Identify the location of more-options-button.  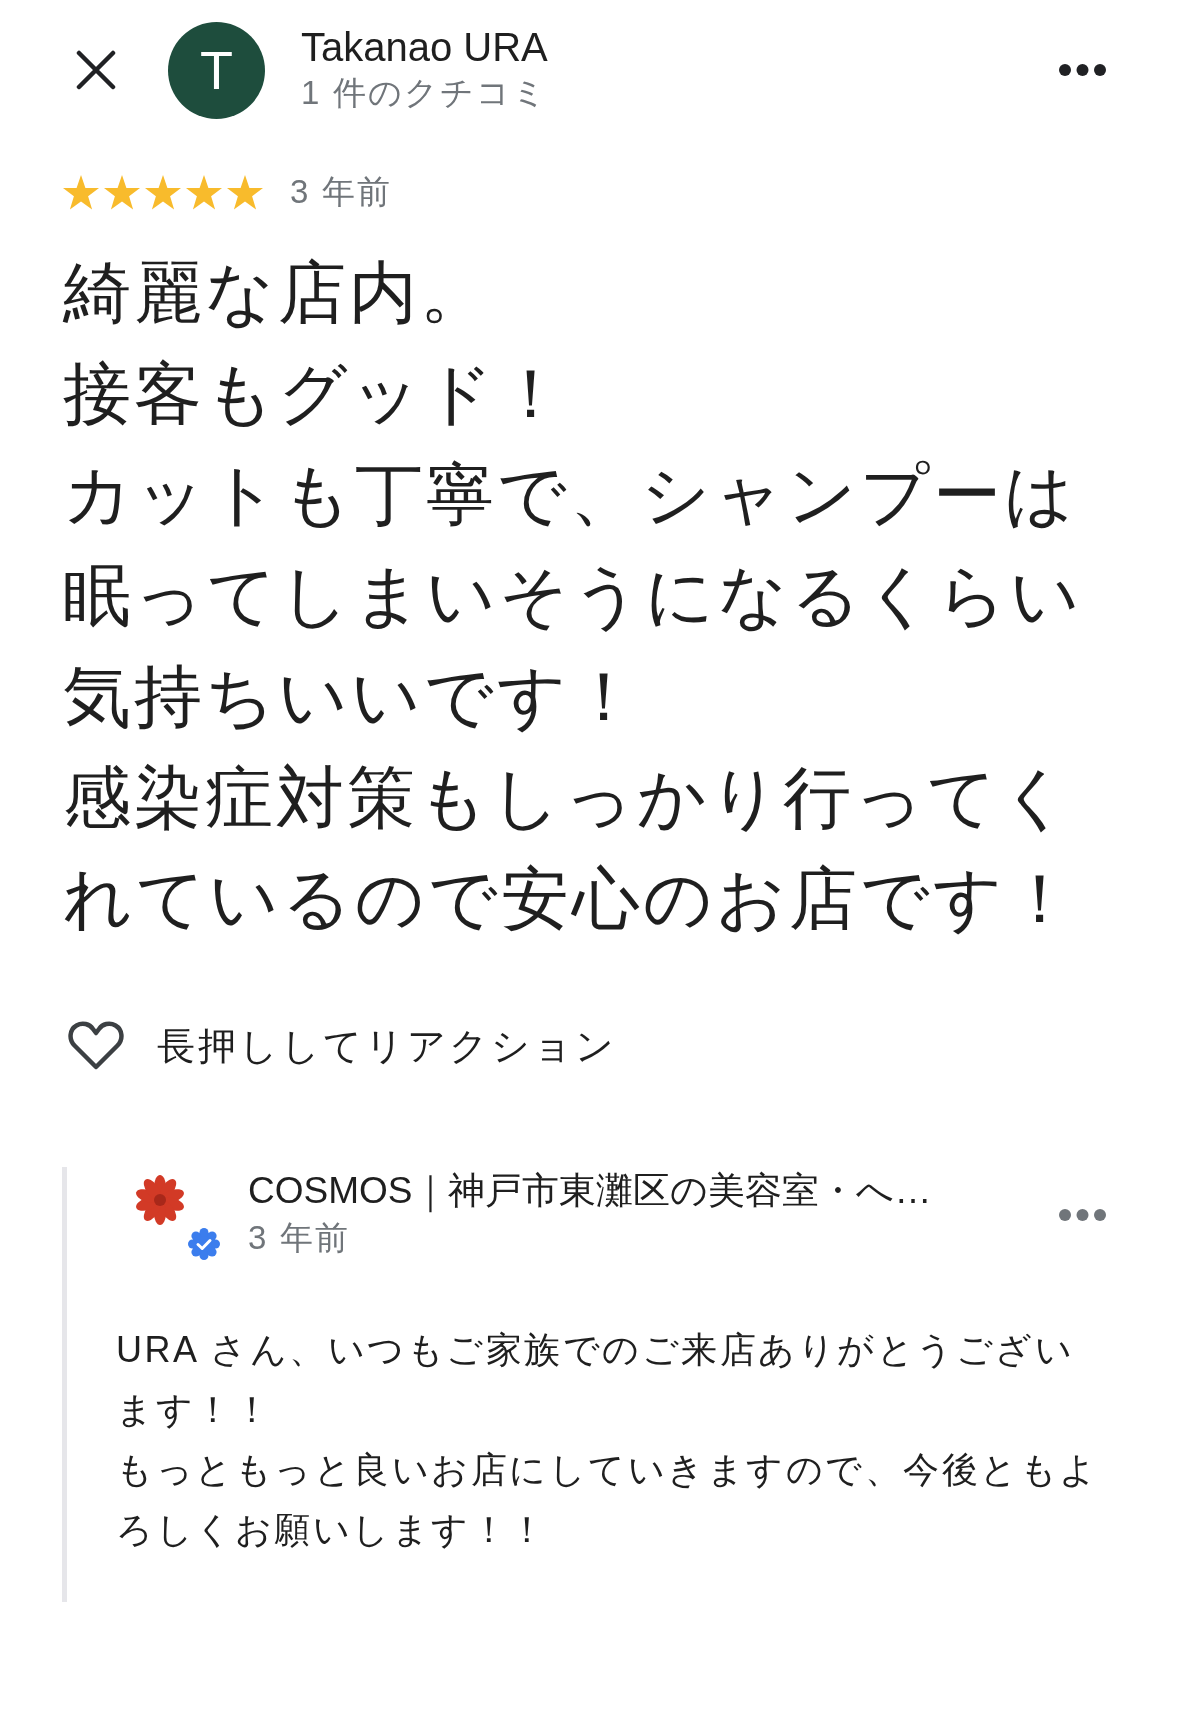
(1082, 70).